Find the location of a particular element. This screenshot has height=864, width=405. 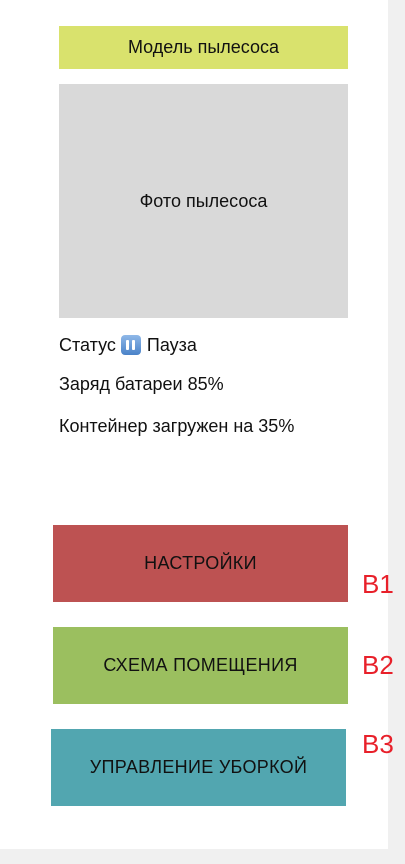

room-map-button: СХЕМА ПОМЕЩЕНИЯ is located at coordinates (200, 665).